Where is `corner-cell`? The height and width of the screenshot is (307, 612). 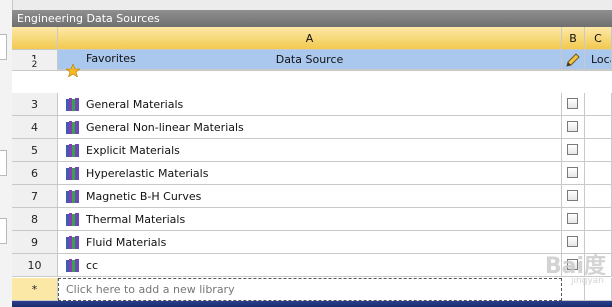 corner-cell is located at coordinates (35, 38).